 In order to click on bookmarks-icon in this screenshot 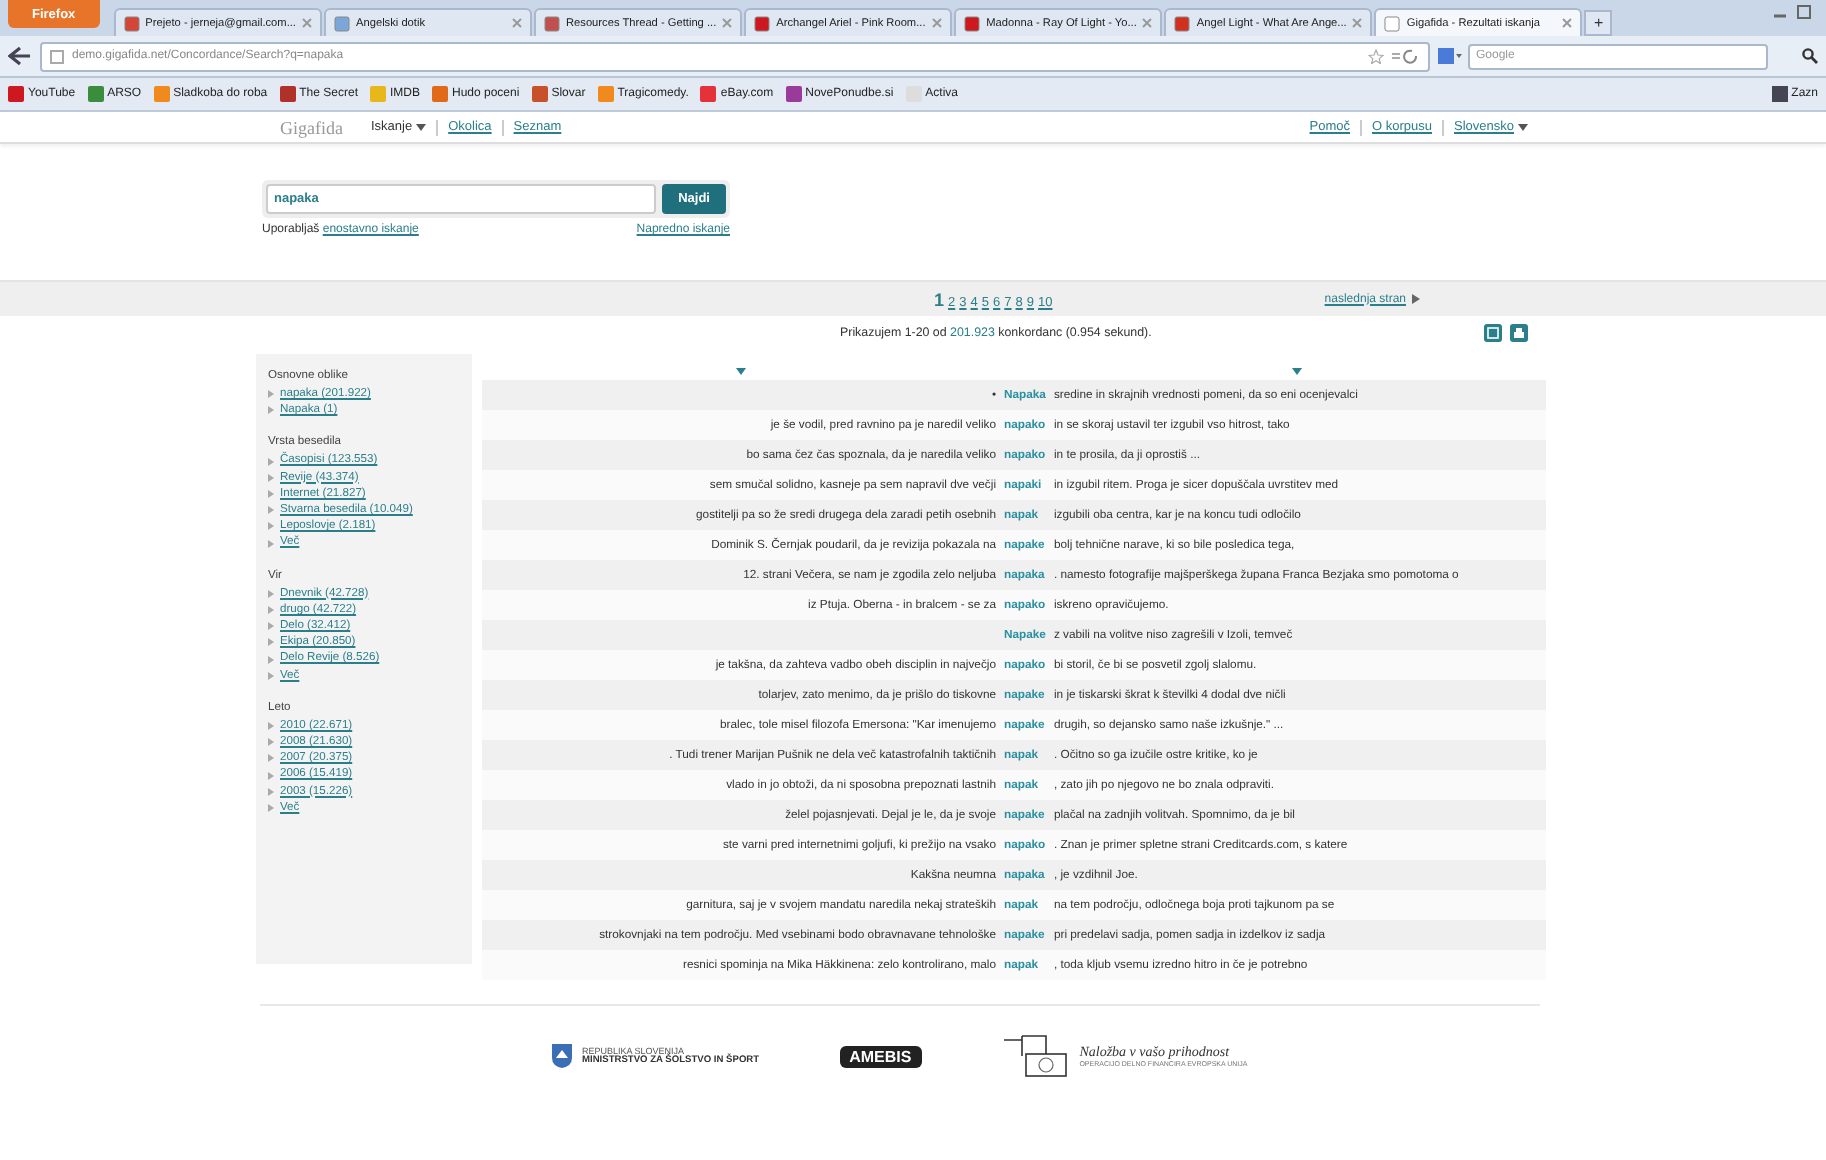, I will do `click(1779, 94)`.